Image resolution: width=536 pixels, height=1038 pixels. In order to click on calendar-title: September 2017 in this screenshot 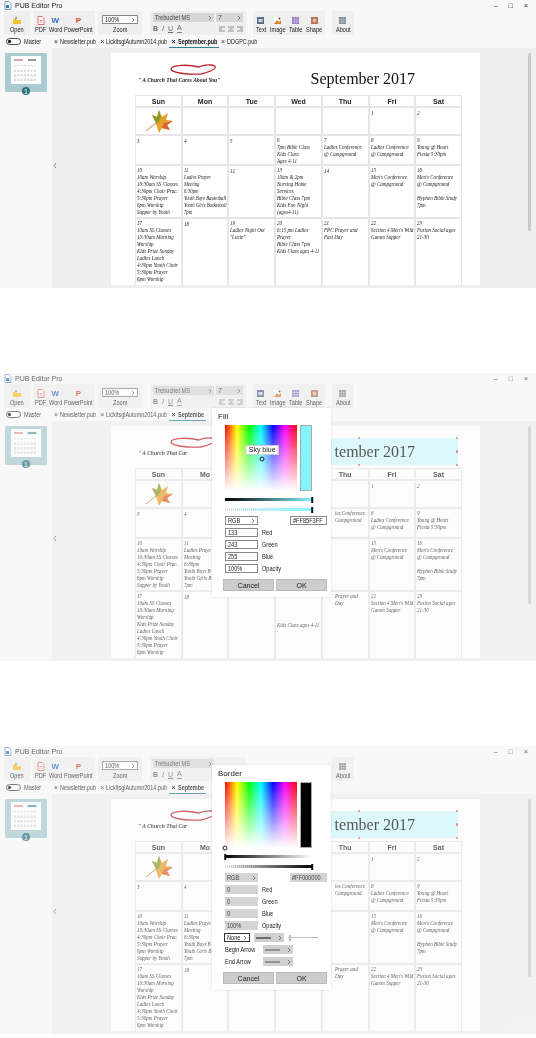, I will do `click(362, 78)`.